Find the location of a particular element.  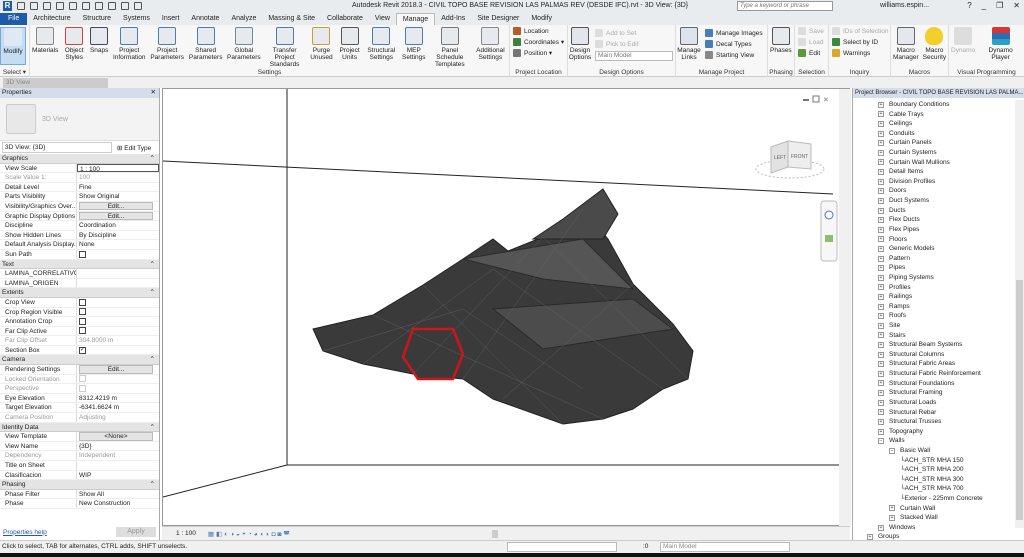

materials-button: Materials is located at coordinates (45, 40).